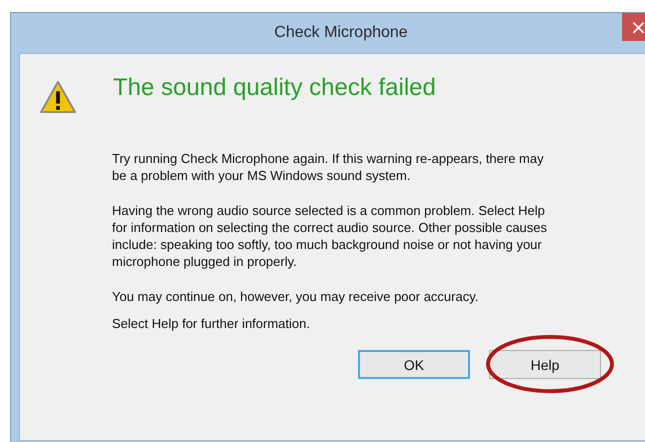 Image resolution: width=645 pixels, height=442 pixels. What do you see at coordinates (633, 27) in the screenshot?
I see `close-button: ×` at bounding box center [633, 27].